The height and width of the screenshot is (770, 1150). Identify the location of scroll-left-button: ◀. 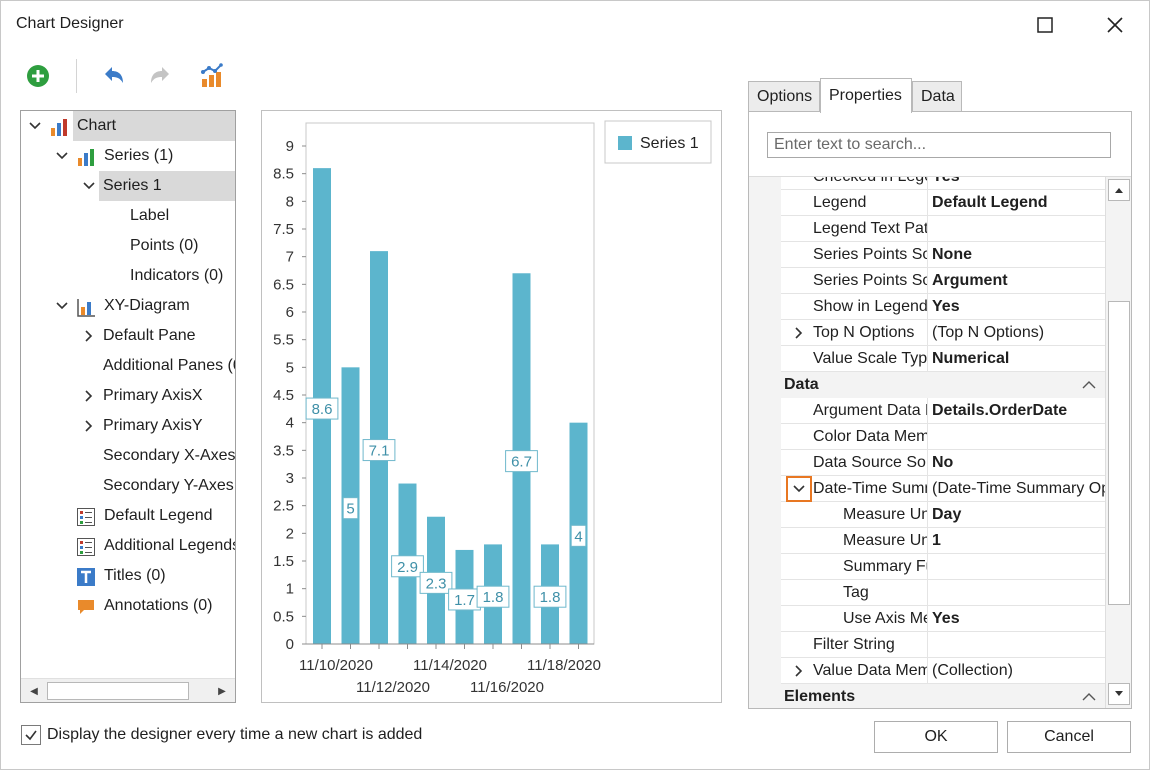
(34, 691).